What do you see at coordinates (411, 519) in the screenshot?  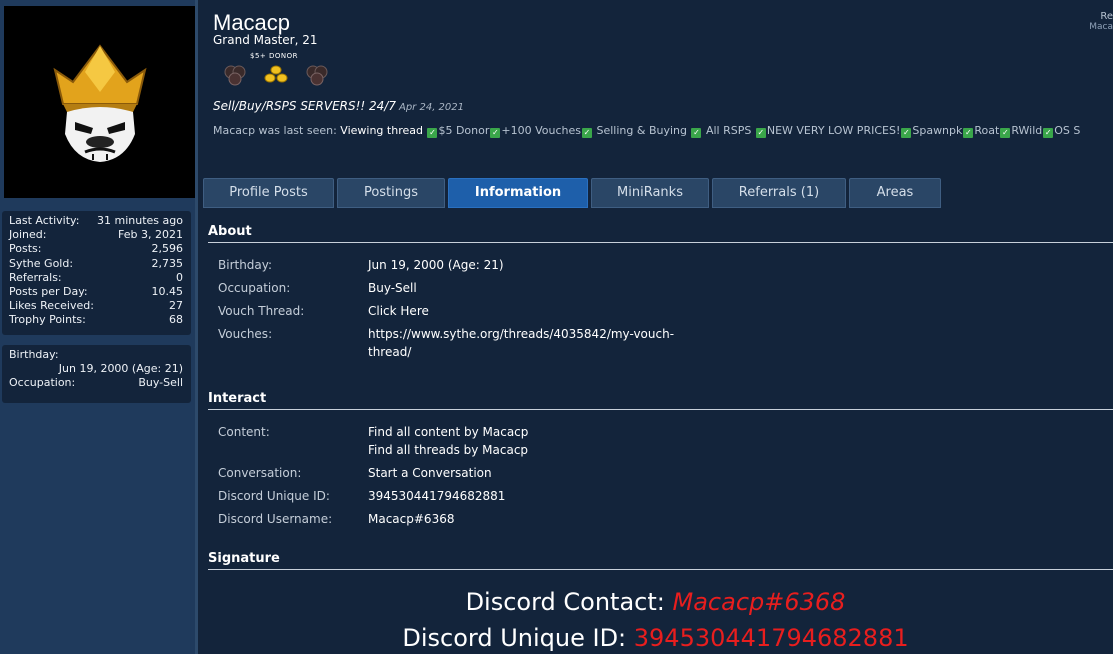 I see `discord-username-value: Macacp#6368` at bounding box center [411, 519].